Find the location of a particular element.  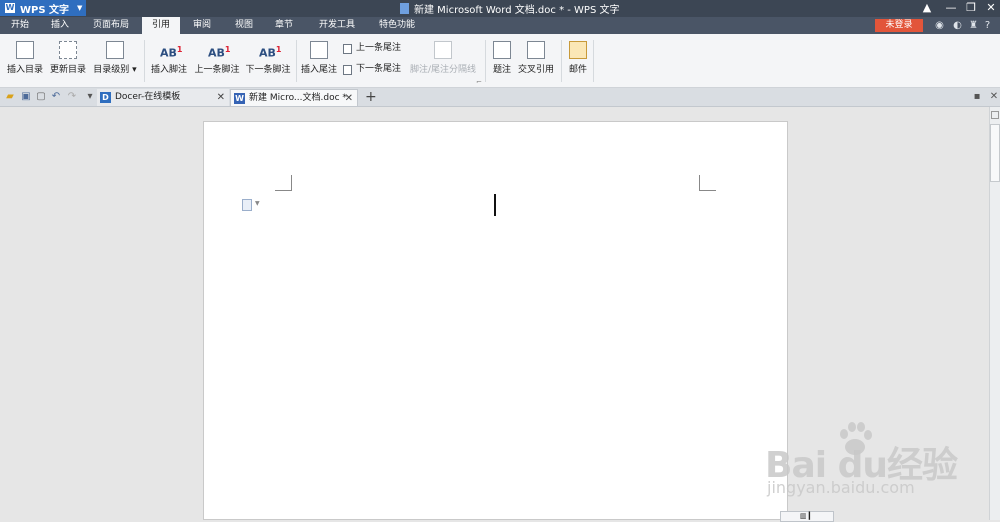

insert-toc-button: 插入目录 is located at coordinates (25, 60).